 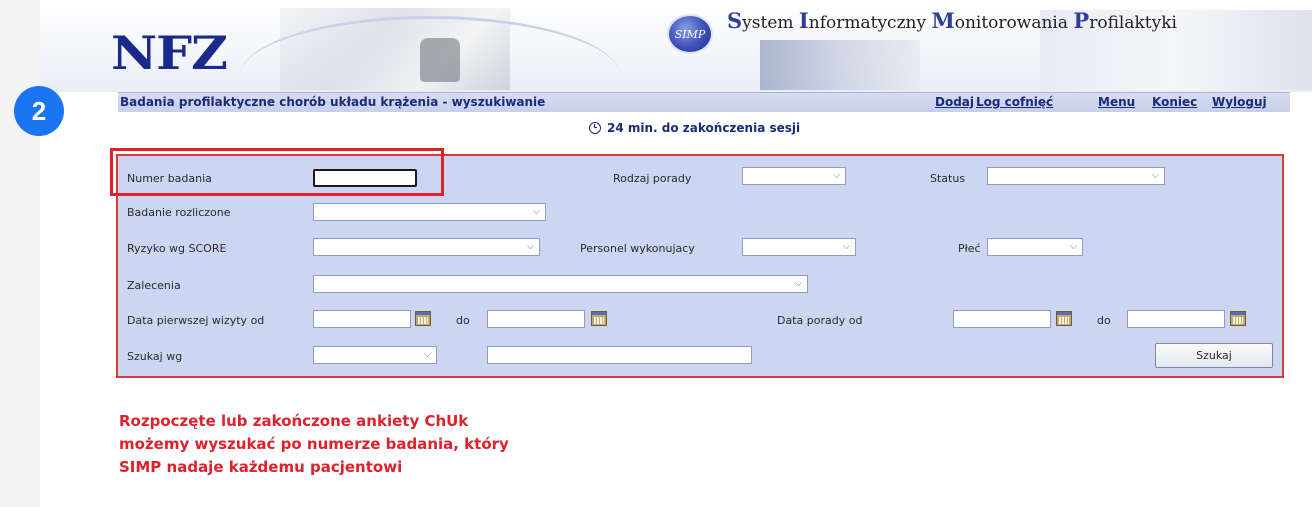 What do you see at coordinates (803, 20) in the screenshot?
I see `app-title-part: I` at bounding box center [803, 20].